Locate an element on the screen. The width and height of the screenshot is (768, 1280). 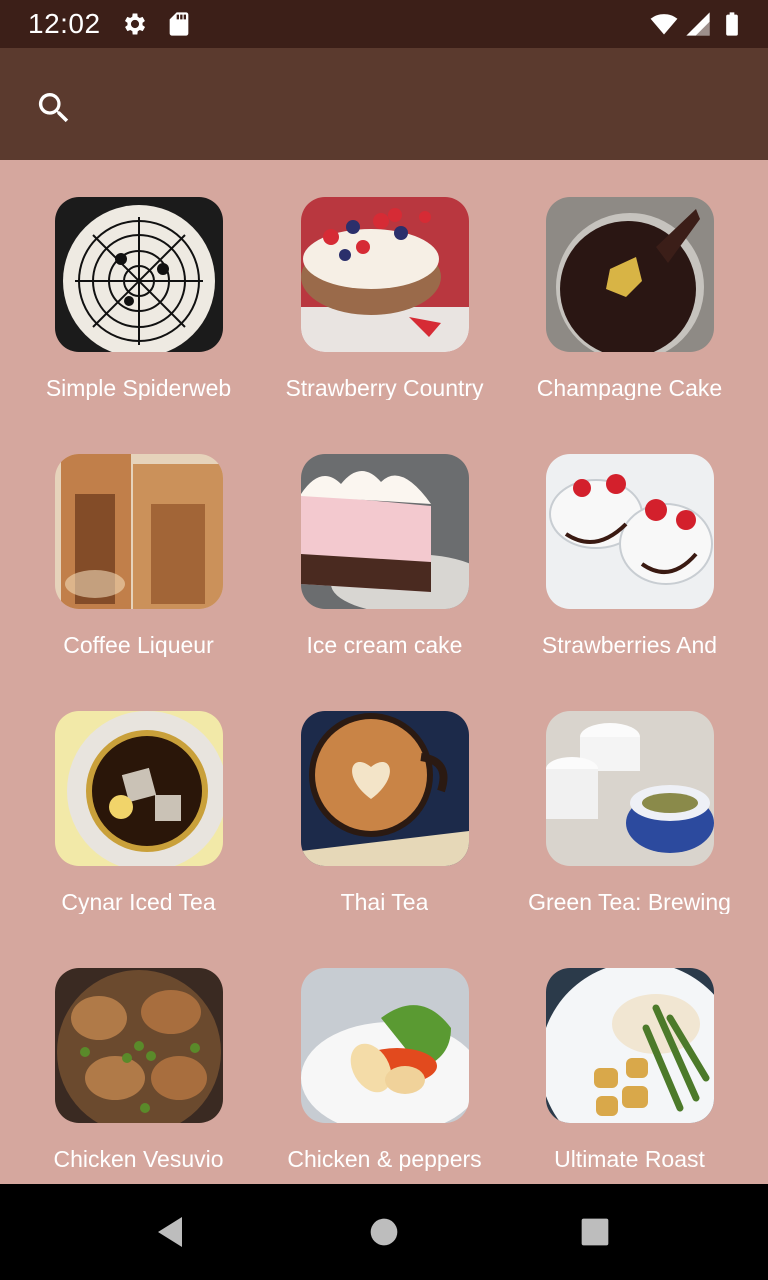
recipe-item: Coffee Liqueur is located at coordinates (138, 537).